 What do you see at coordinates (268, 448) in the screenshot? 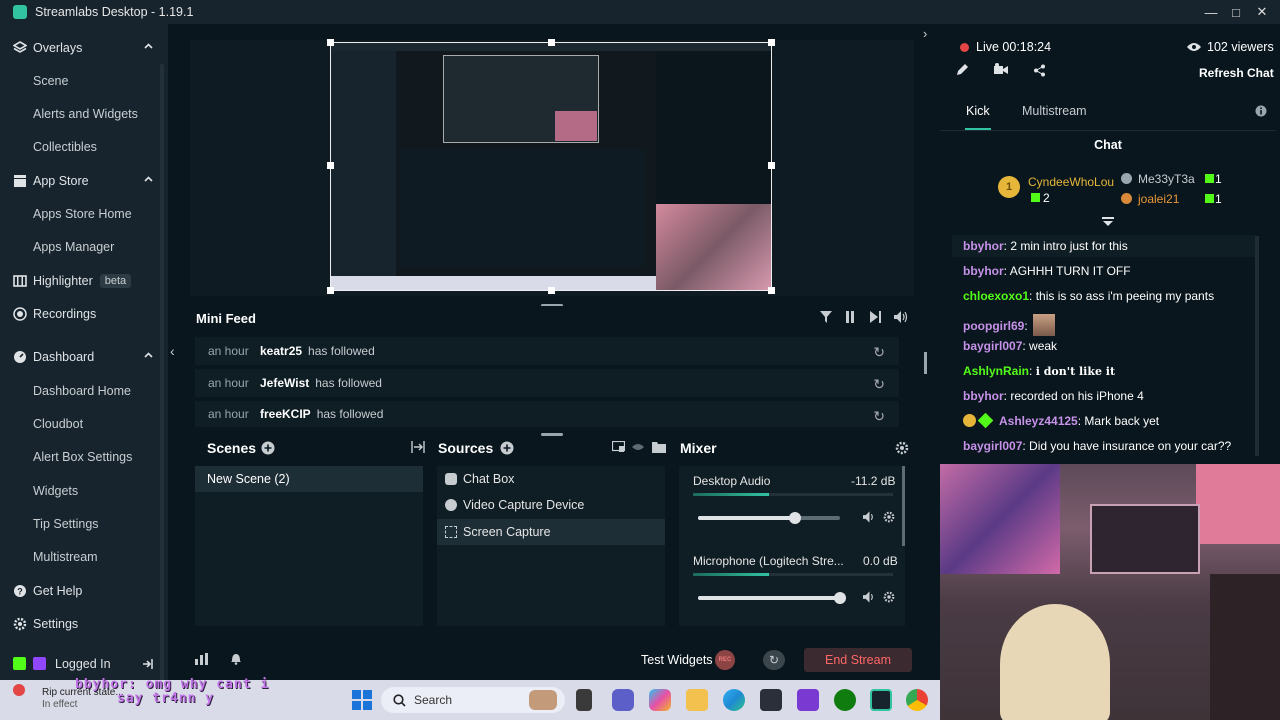
I see `add-scene-icon` at bounding box center [268, 448].